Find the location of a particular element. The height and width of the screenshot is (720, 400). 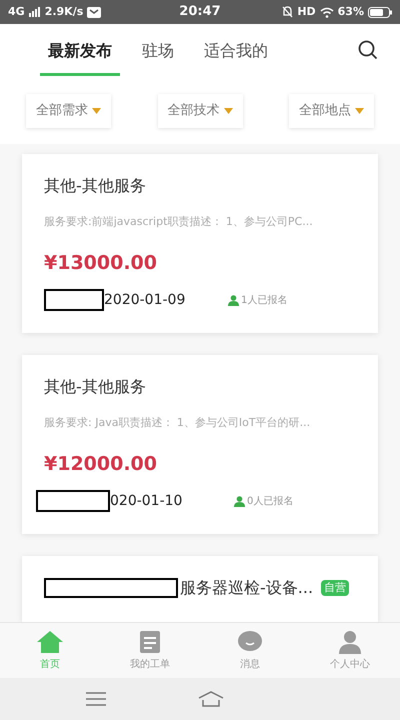

home-icon is located at coordinates (50, 642).